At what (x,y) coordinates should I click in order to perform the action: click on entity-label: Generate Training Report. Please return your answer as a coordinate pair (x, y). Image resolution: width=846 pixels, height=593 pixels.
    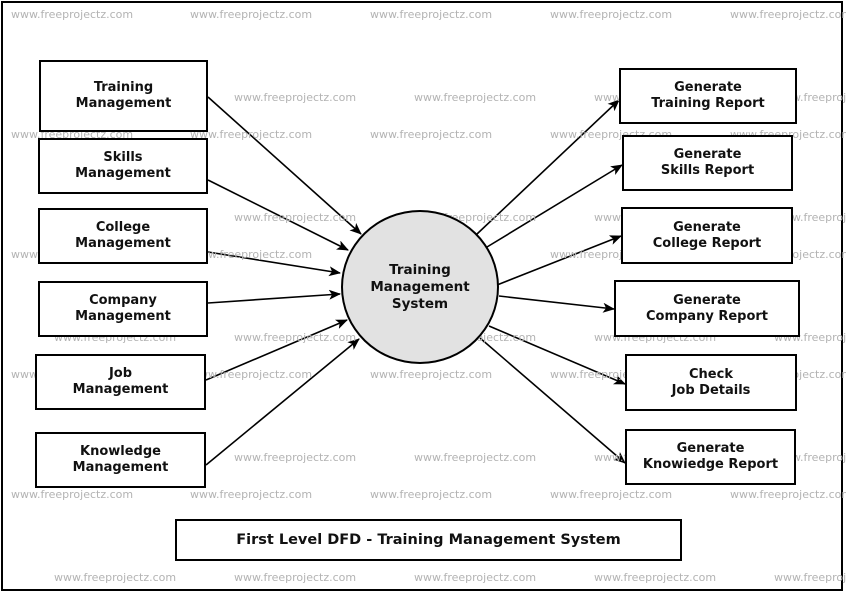
    Looking at the image, I should click on (708, 95).